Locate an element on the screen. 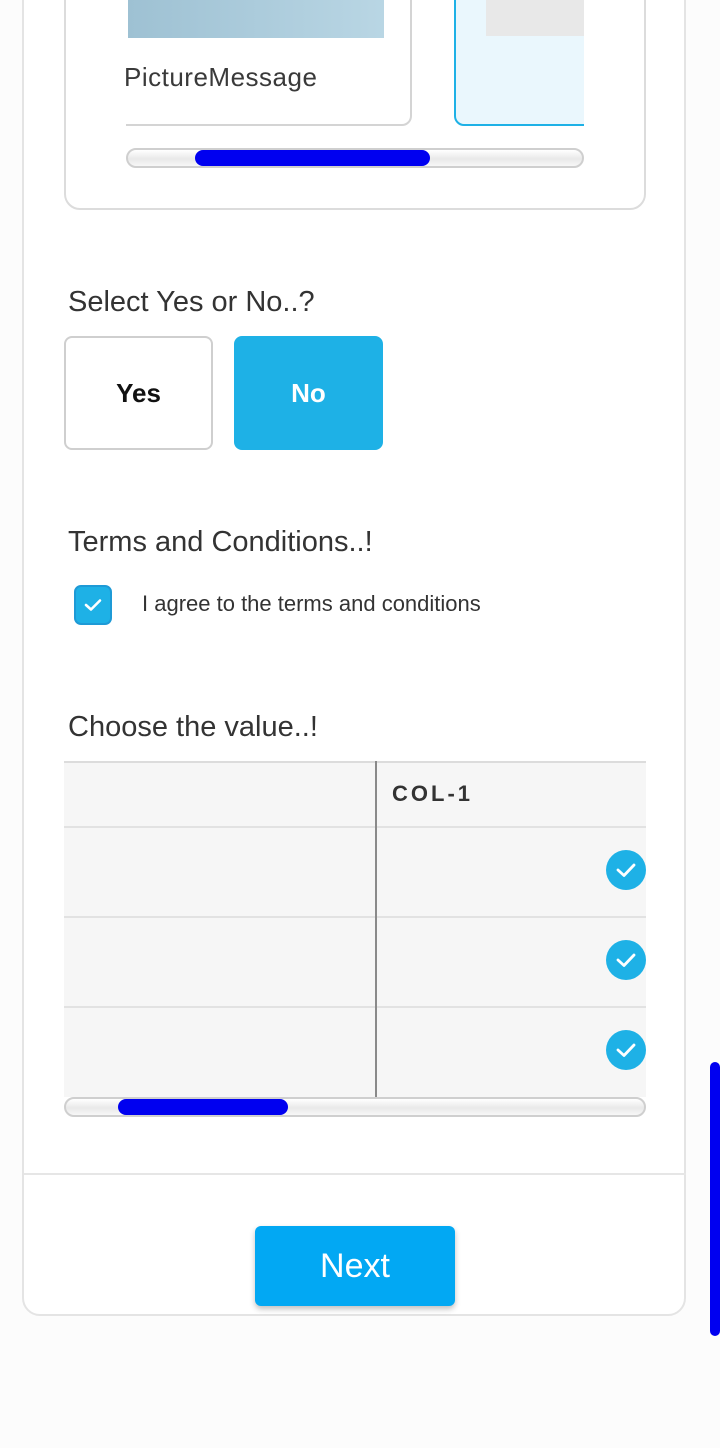  no-option-button: No is located at coordinates (308, 393).